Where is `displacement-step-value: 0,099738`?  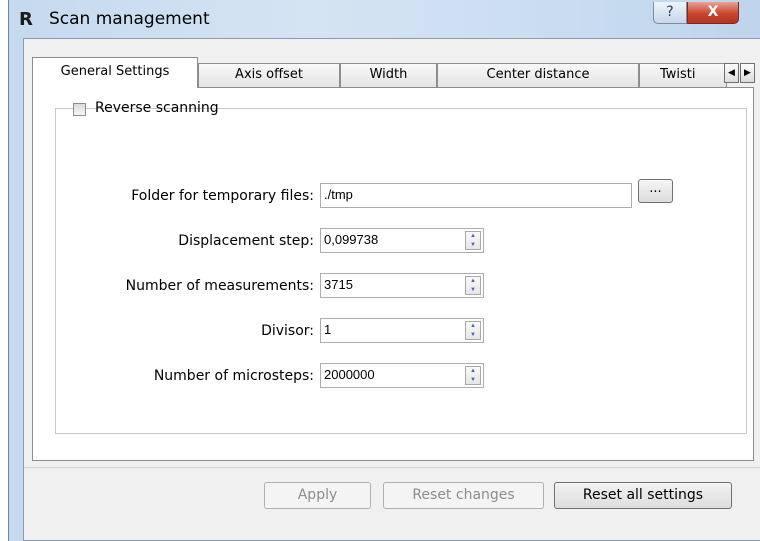
displacement-step-value: 0,099738 is located at coordinates (351, 239).